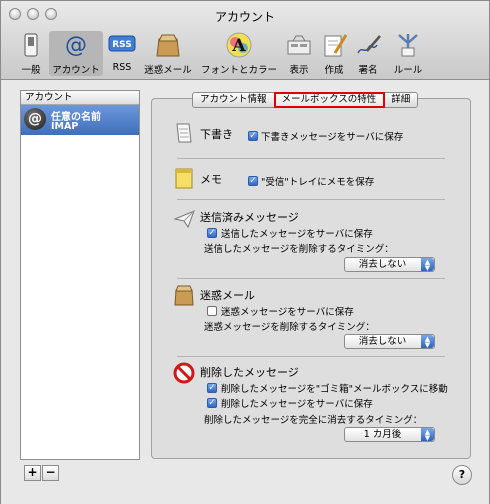 This screenshot has width=490, height=504. I want to click on toolbar-fonts-colors: A フォントとカラー, so click(239, 53).